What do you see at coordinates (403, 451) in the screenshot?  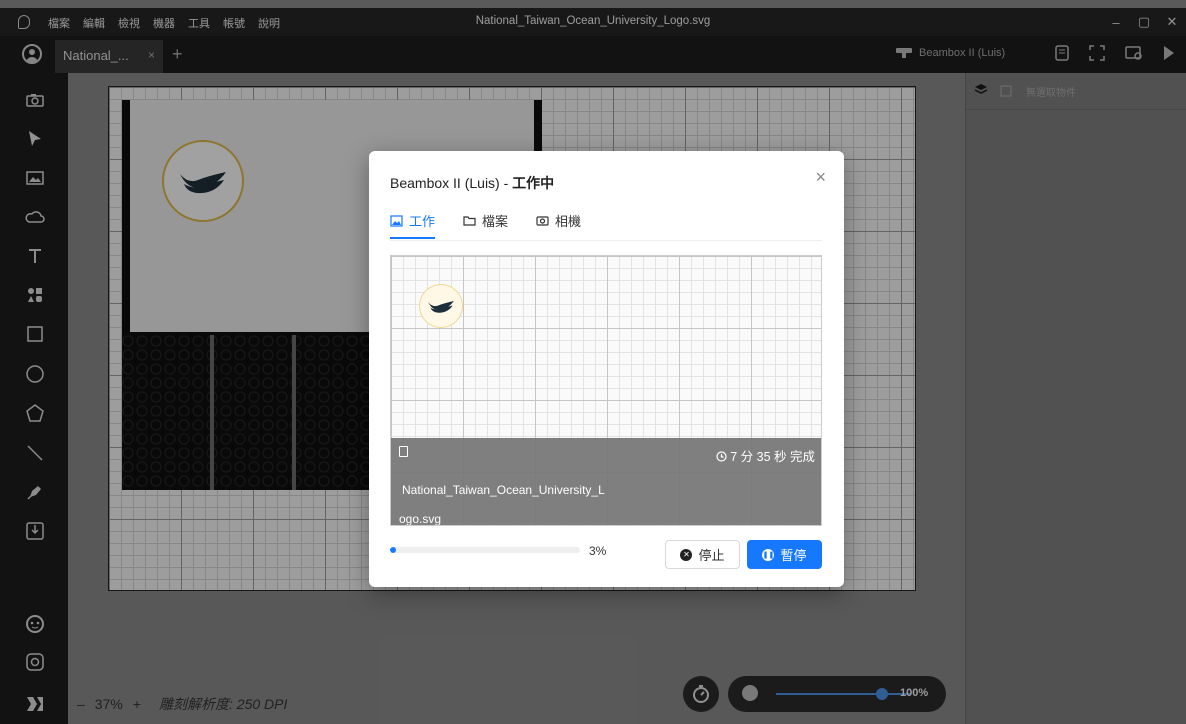 I see `file-icon` at bounding box center [403, 451].